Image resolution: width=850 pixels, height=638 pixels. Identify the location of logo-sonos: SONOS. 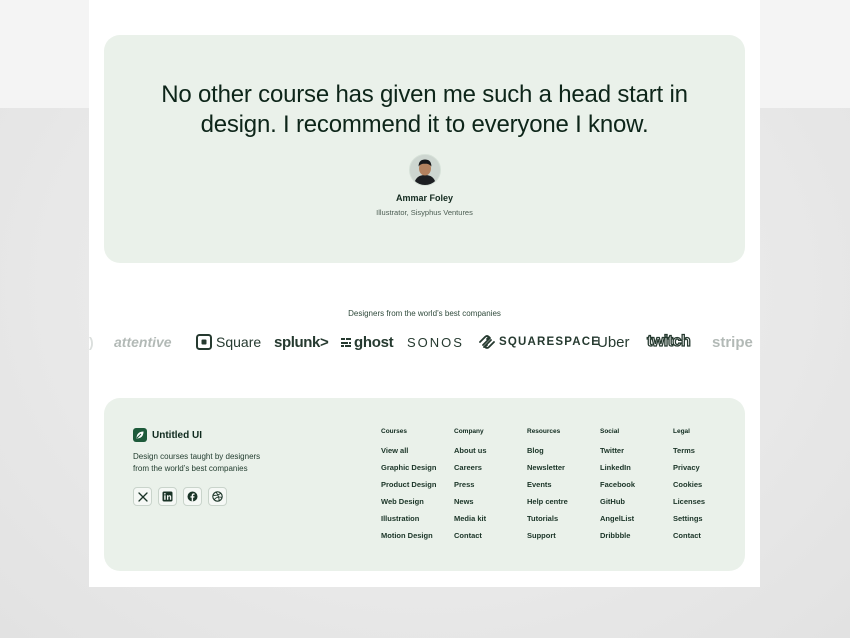
(435, 342).